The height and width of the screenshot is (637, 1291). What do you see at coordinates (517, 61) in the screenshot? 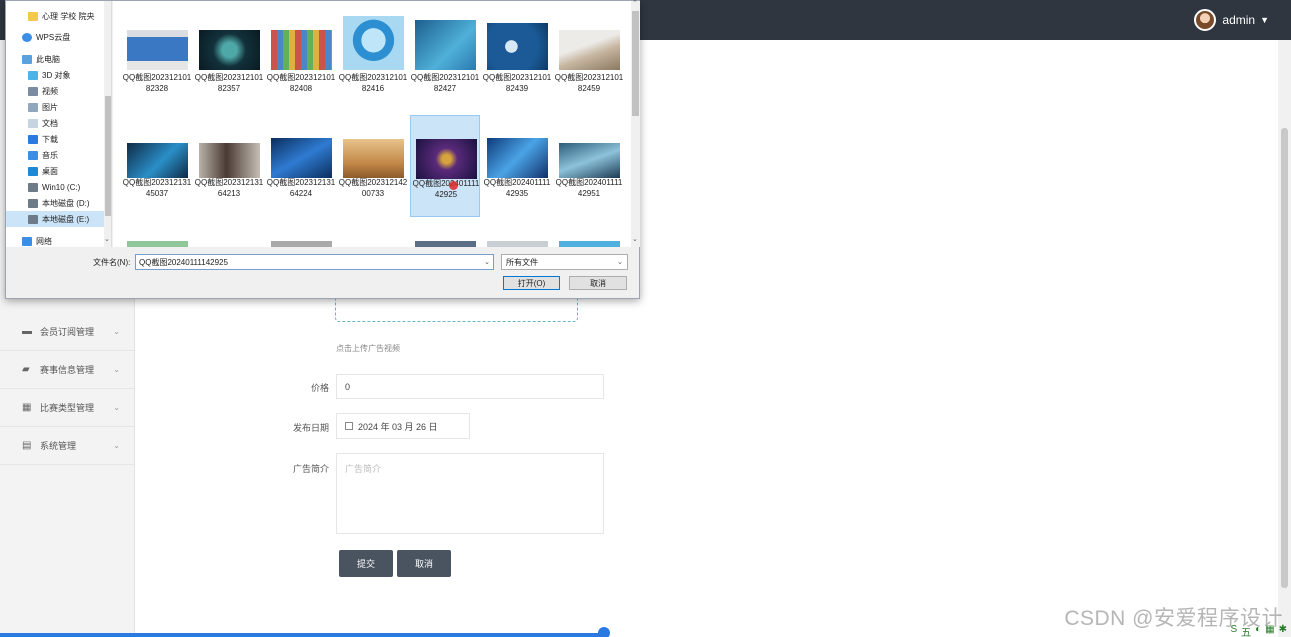
I see `file-item: QQ截图20231210182439` at bounding box center [517, 61].